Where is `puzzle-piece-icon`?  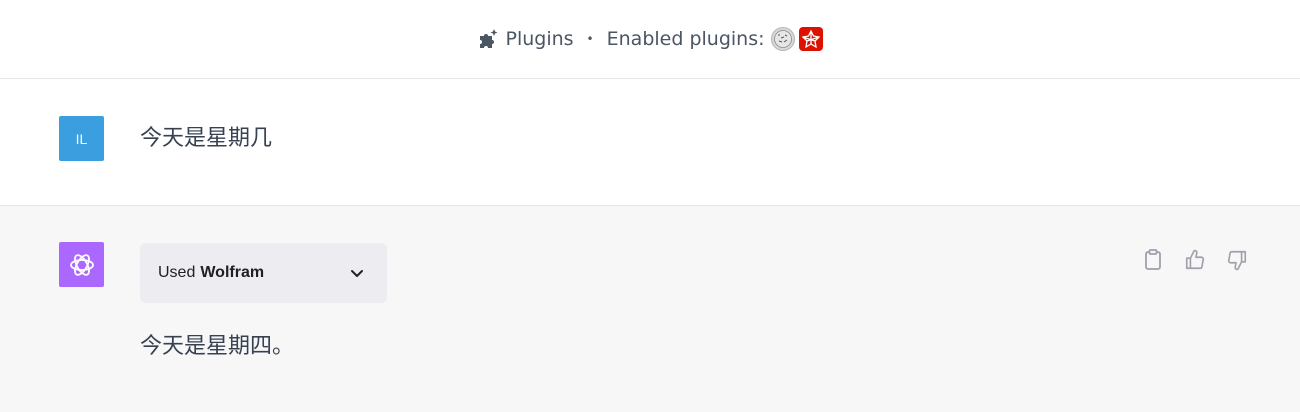 puzzle-piece-icon is located at coordinates (488, 39).